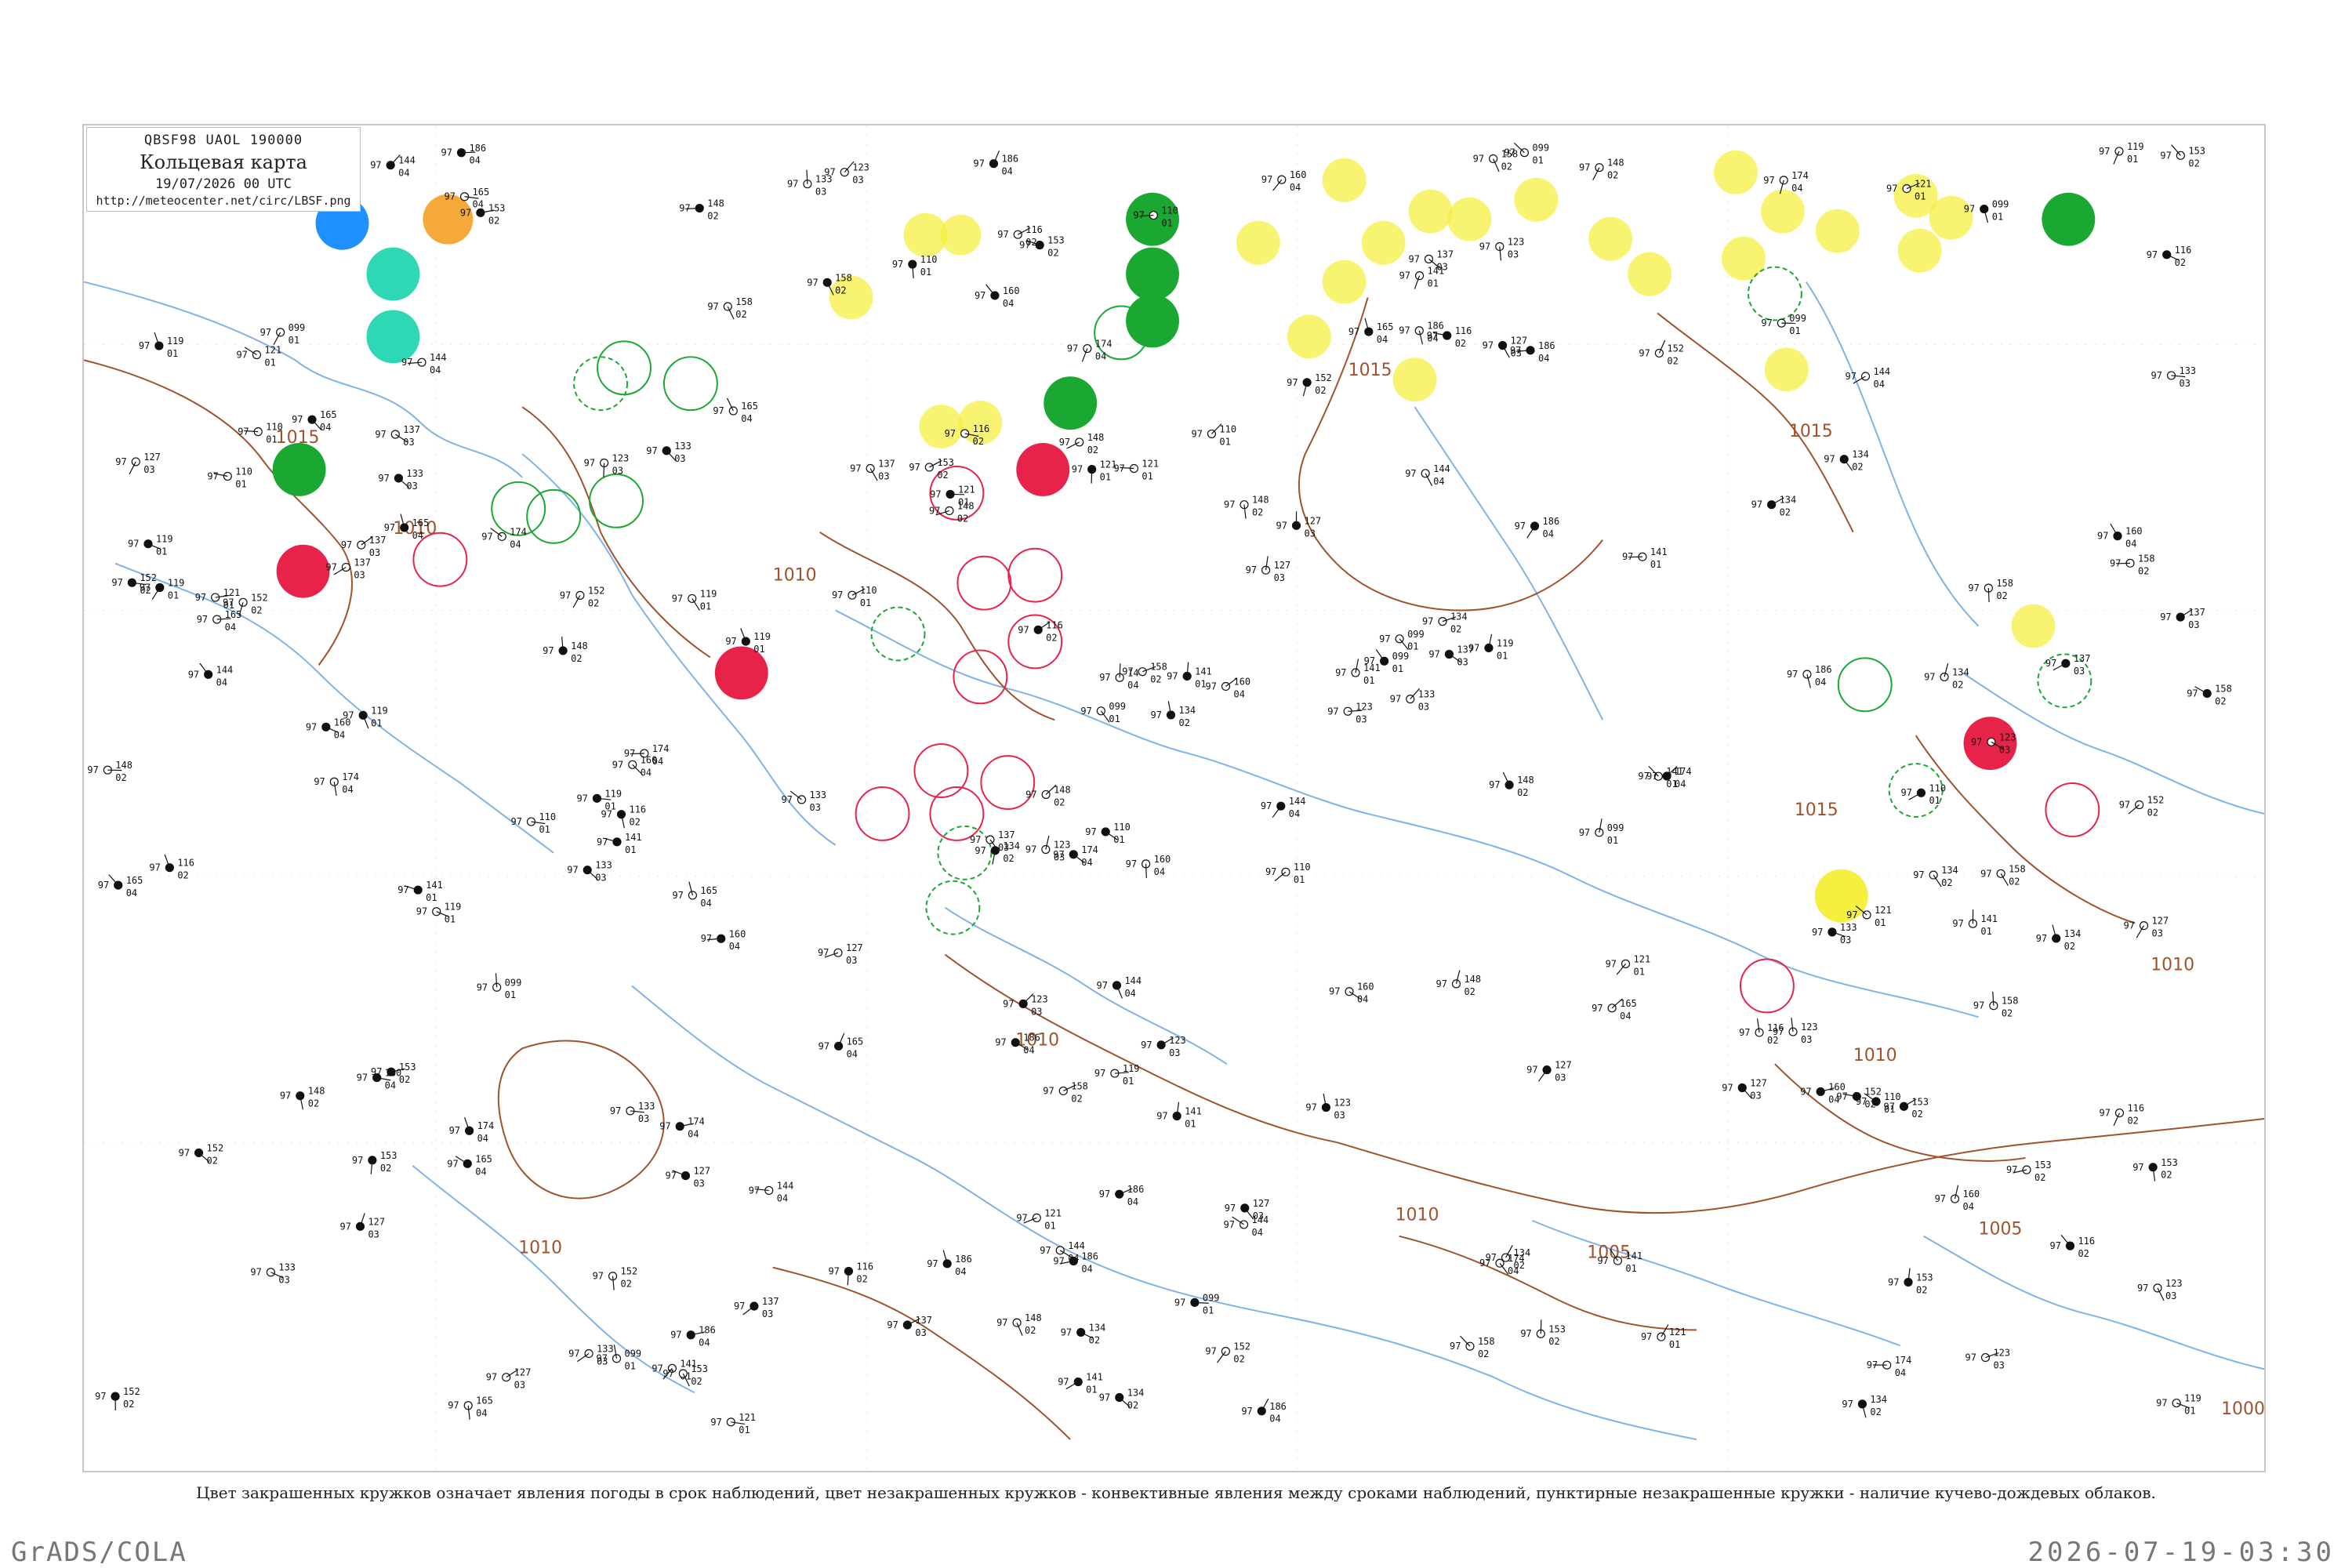  Describe the element at coordinates (1601, 169) in the screenshot. I see `station-plot: 148 97 02` at that location.